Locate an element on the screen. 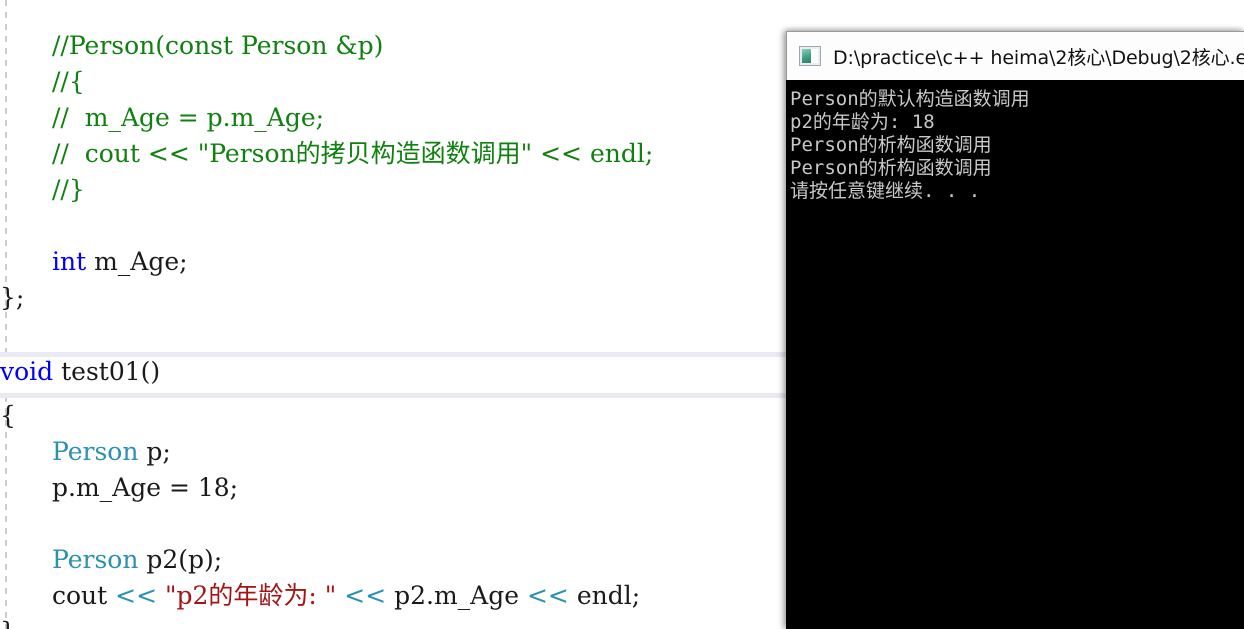  console-output-line: Person的默认构造函数调用 is located at coordinates (910, 99).